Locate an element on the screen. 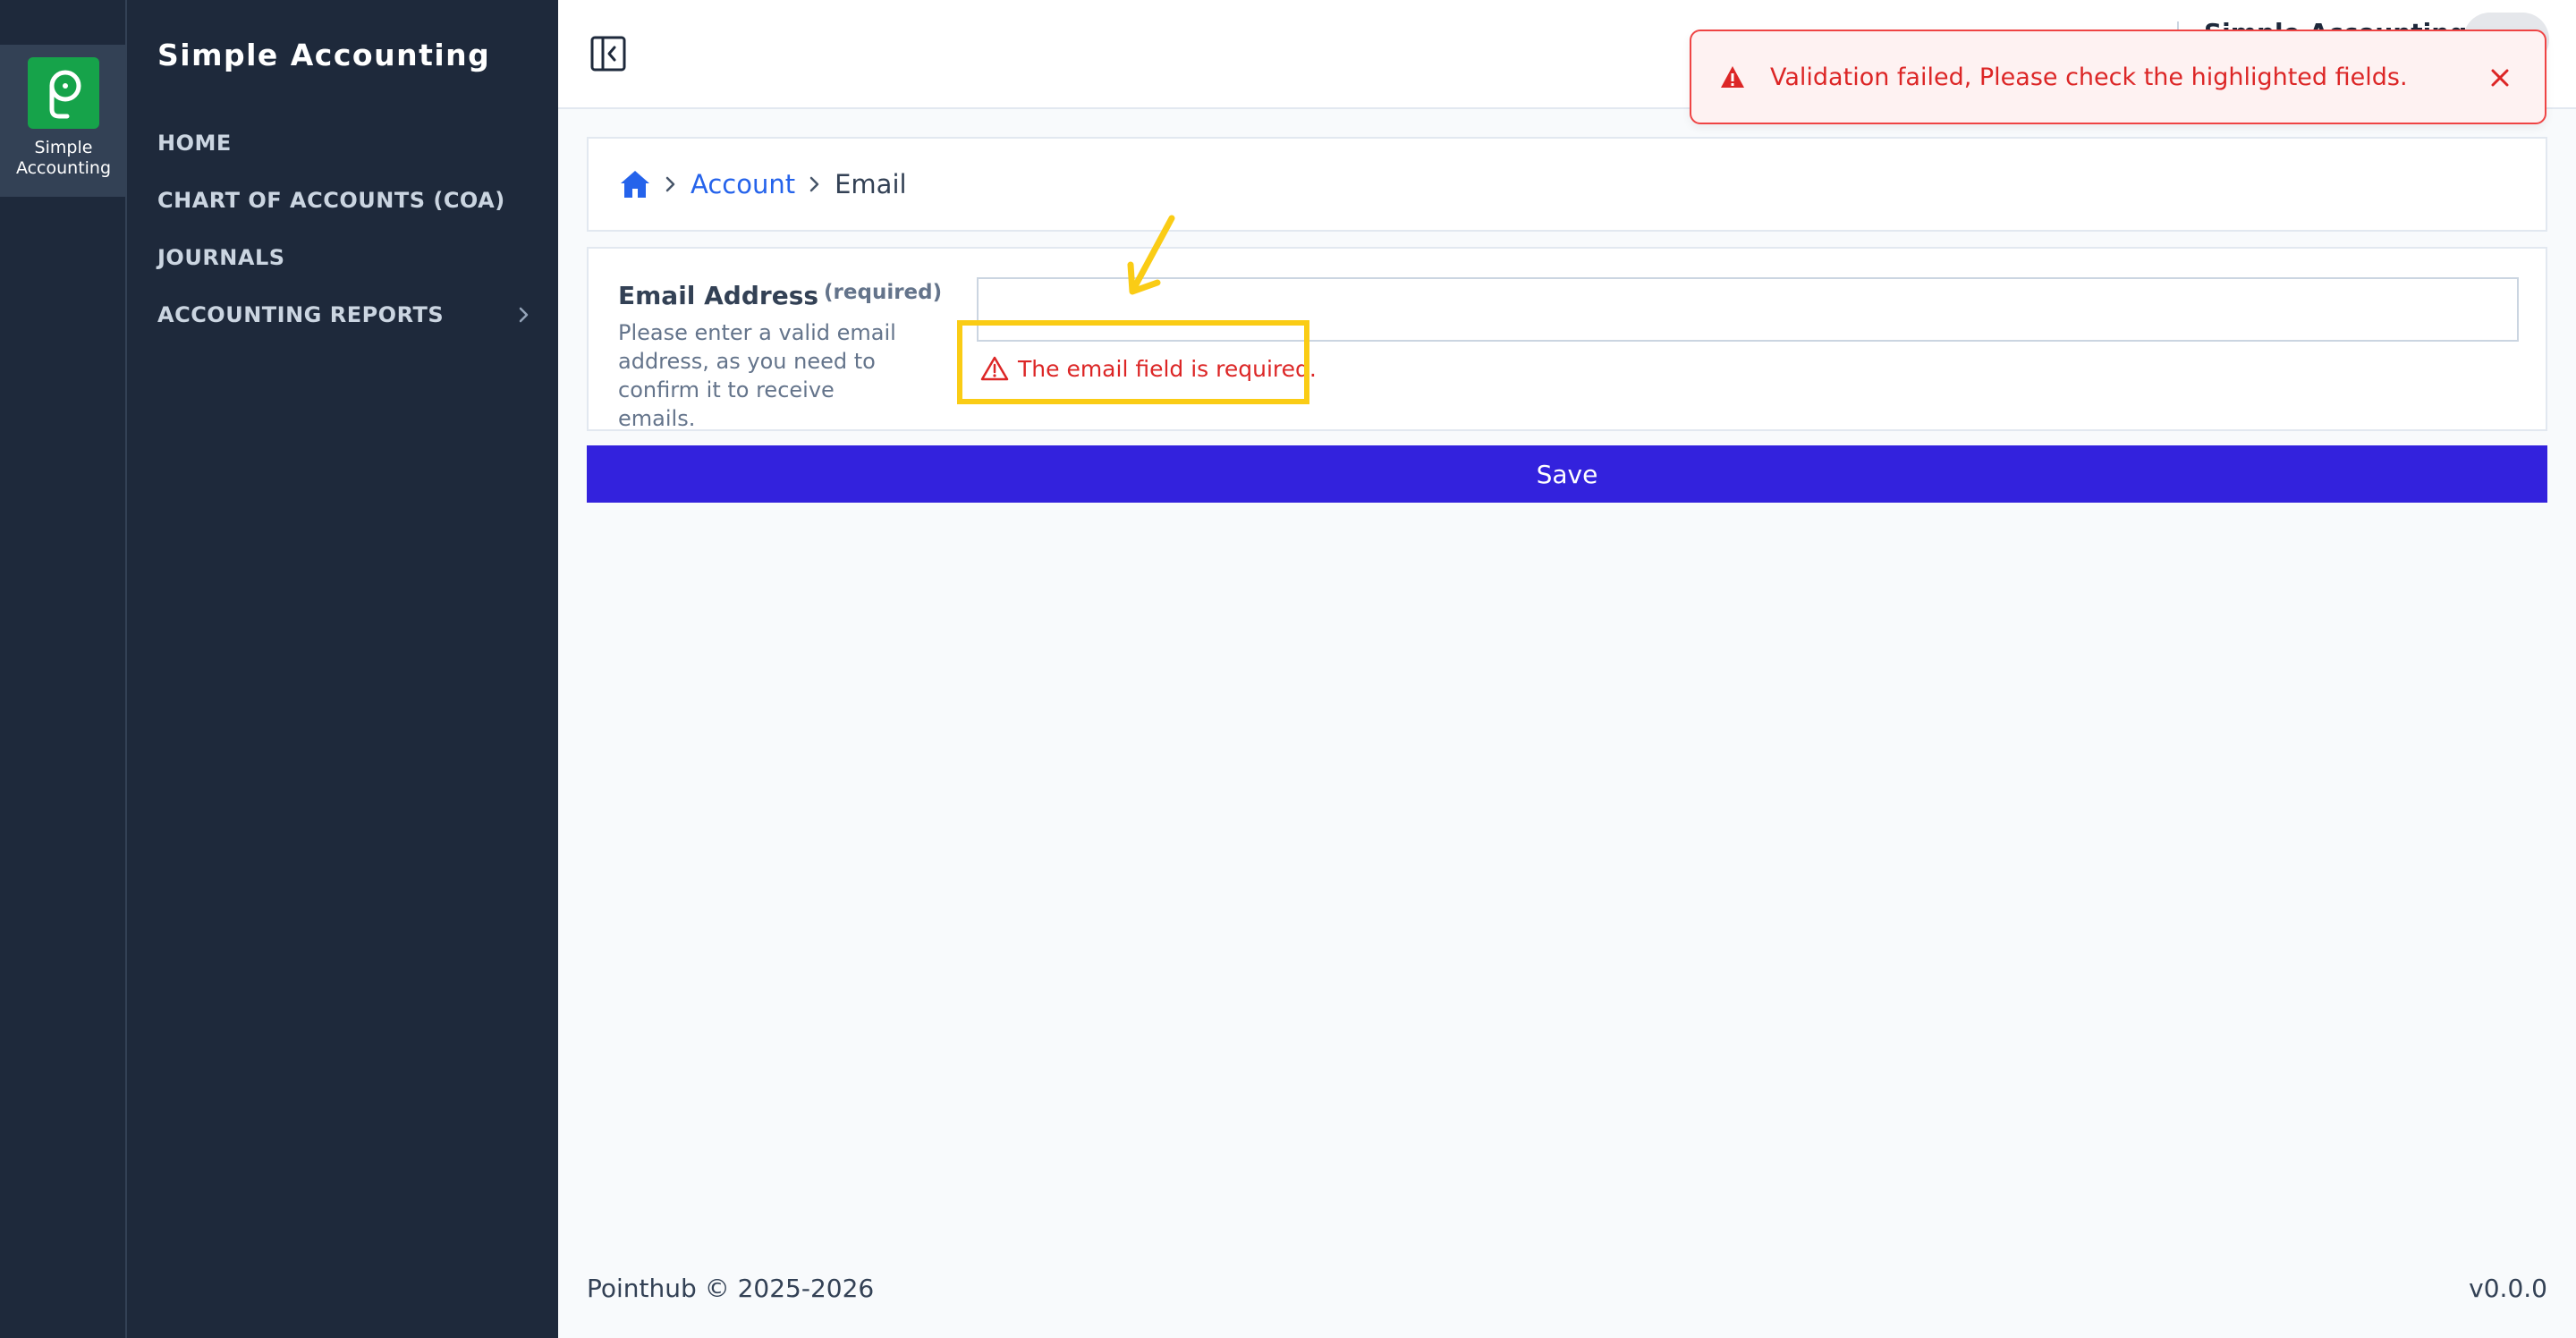 The width and height of the screenshot is (2576, 1338). rail-app-simple-accounting: Simple Accounting is located at coordinates (63, 121).